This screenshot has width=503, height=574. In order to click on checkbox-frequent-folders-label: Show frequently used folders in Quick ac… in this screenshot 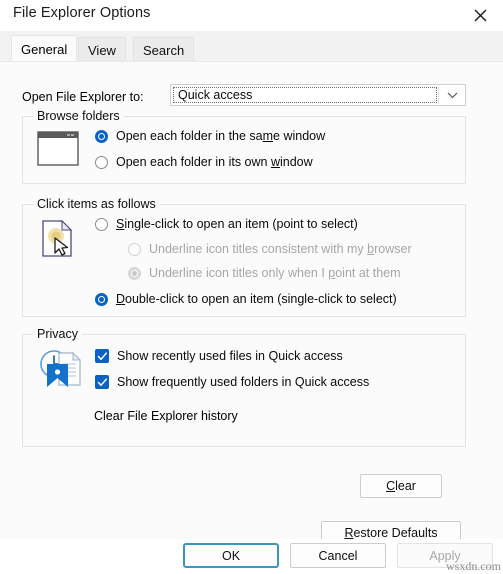, I will do `click(243, 382)`.